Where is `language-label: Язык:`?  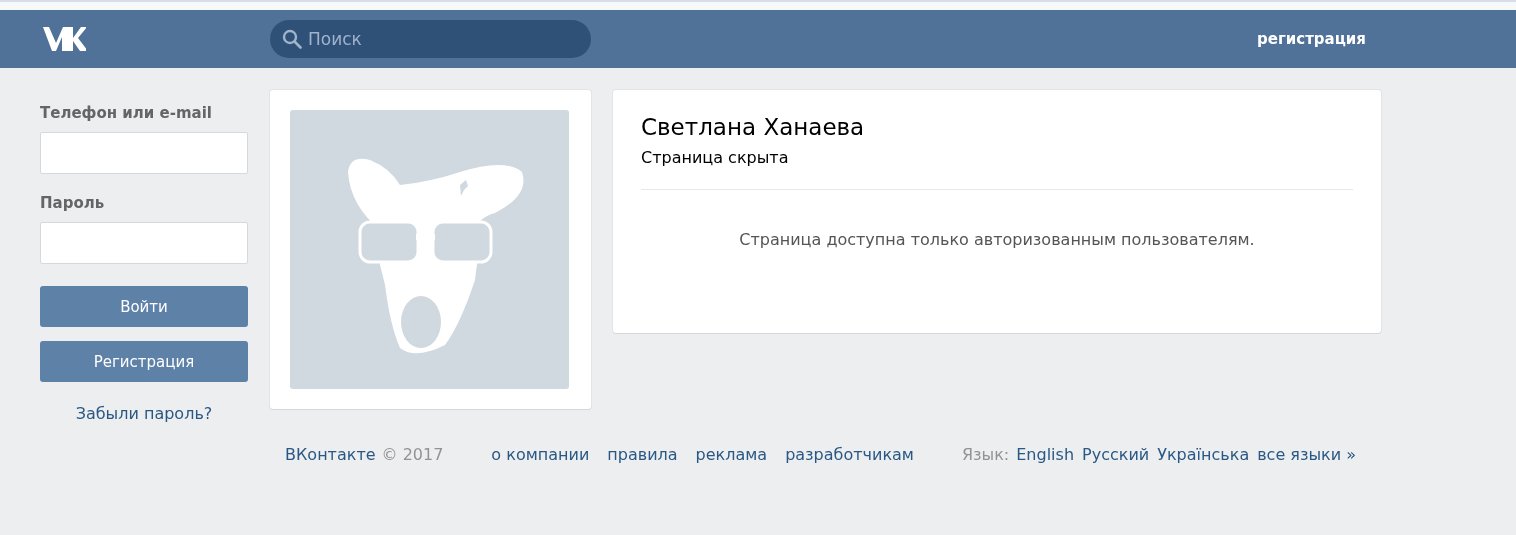
language-label: Язык: is located at coordinates (985, 454).